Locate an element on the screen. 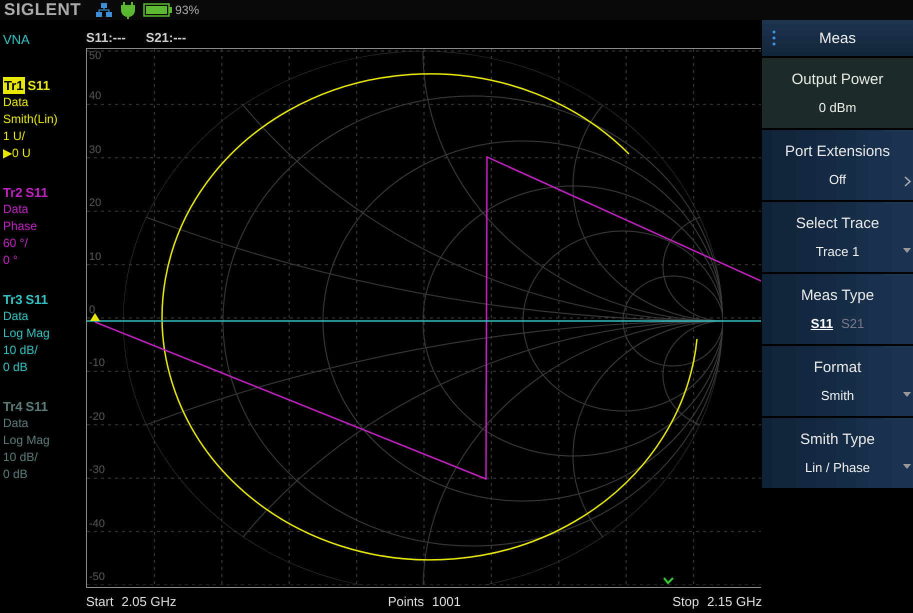 The width and height of the screenshot is (913, 613). brand-logo: SIGLENT is located at coordinates (43, 10).